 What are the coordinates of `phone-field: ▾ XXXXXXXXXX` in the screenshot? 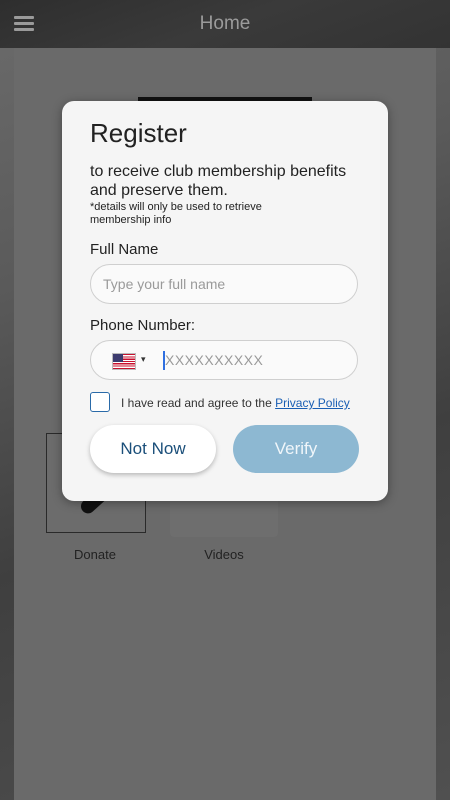 It's located at (224, 360).